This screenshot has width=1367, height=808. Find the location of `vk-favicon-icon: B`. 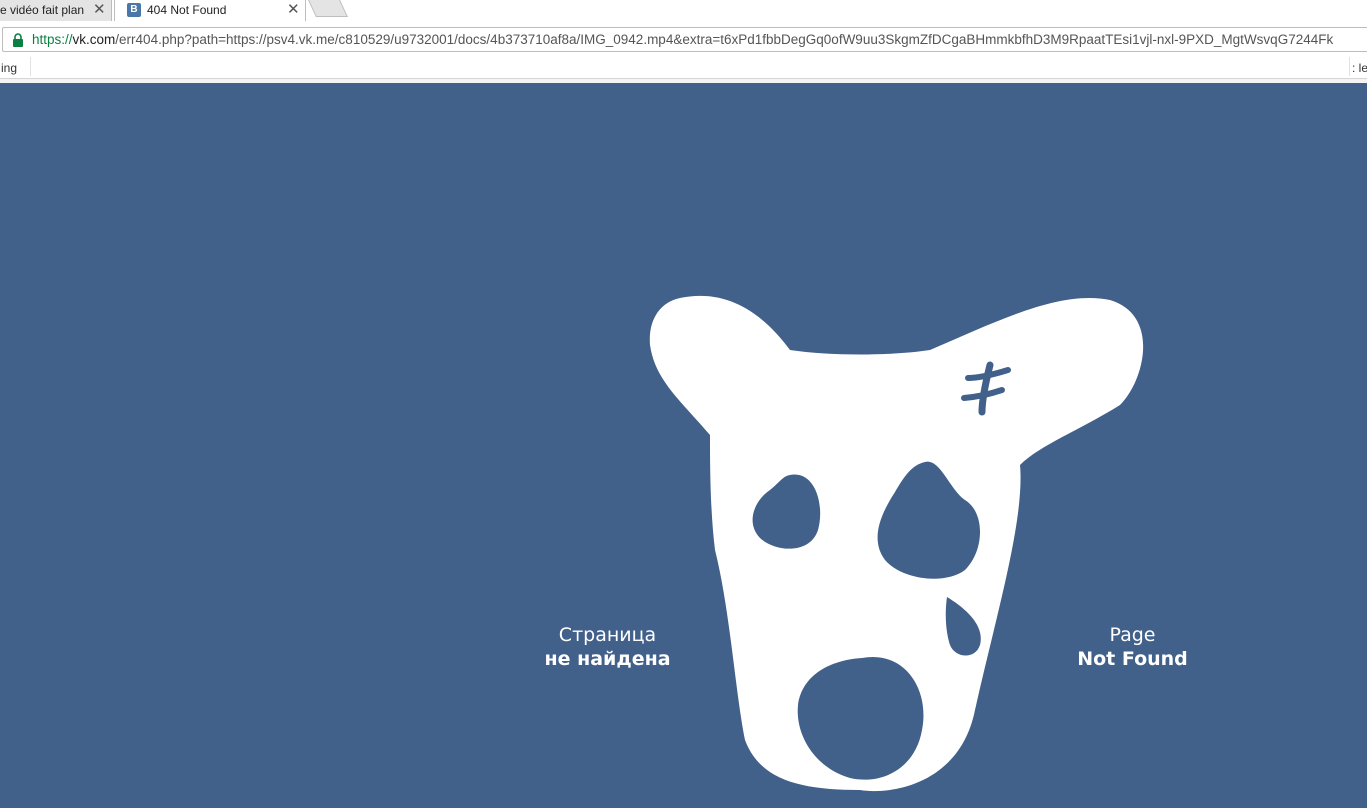

vk-favicon-icon: B is located at coordinates (134, 10).